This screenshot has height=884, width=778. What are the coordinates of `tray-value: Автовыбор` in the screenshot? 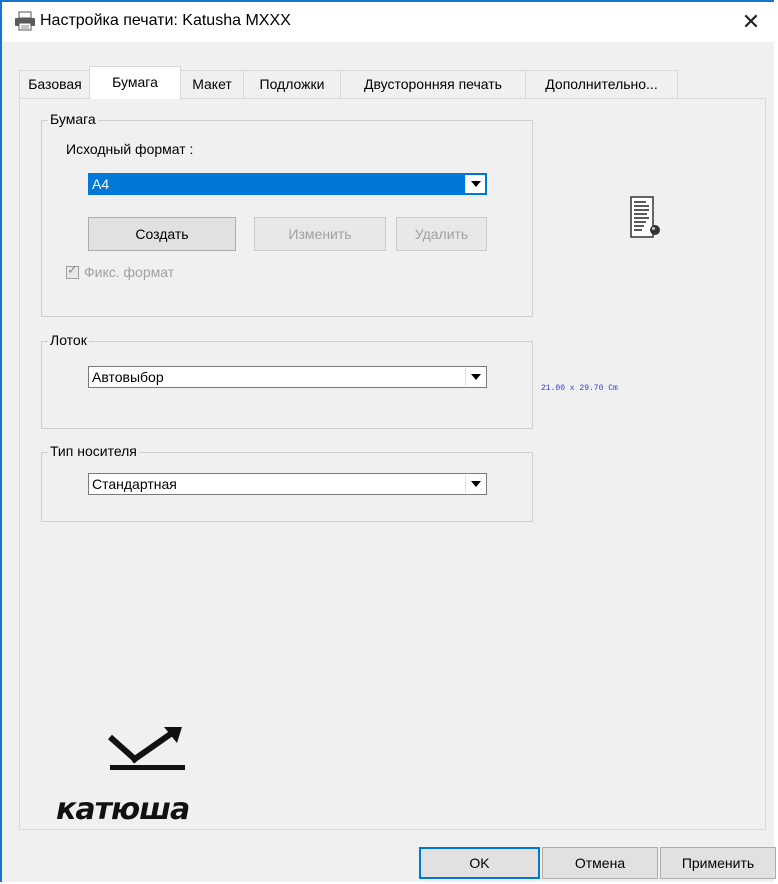 It's located at (128, 377).